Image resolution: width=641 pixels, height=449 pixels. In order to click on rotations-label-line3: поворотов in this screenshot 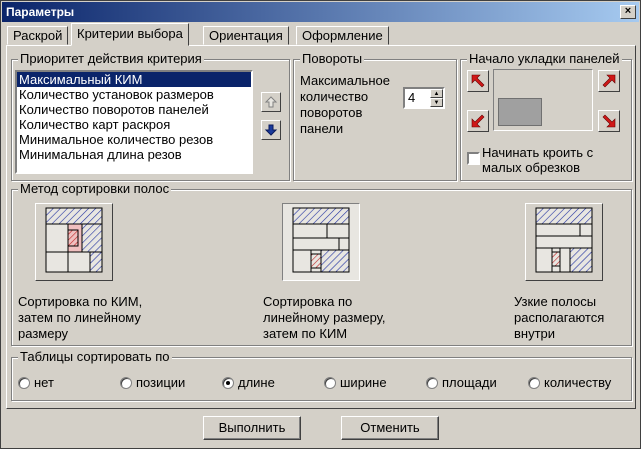, I will do `click(331, 112)`.